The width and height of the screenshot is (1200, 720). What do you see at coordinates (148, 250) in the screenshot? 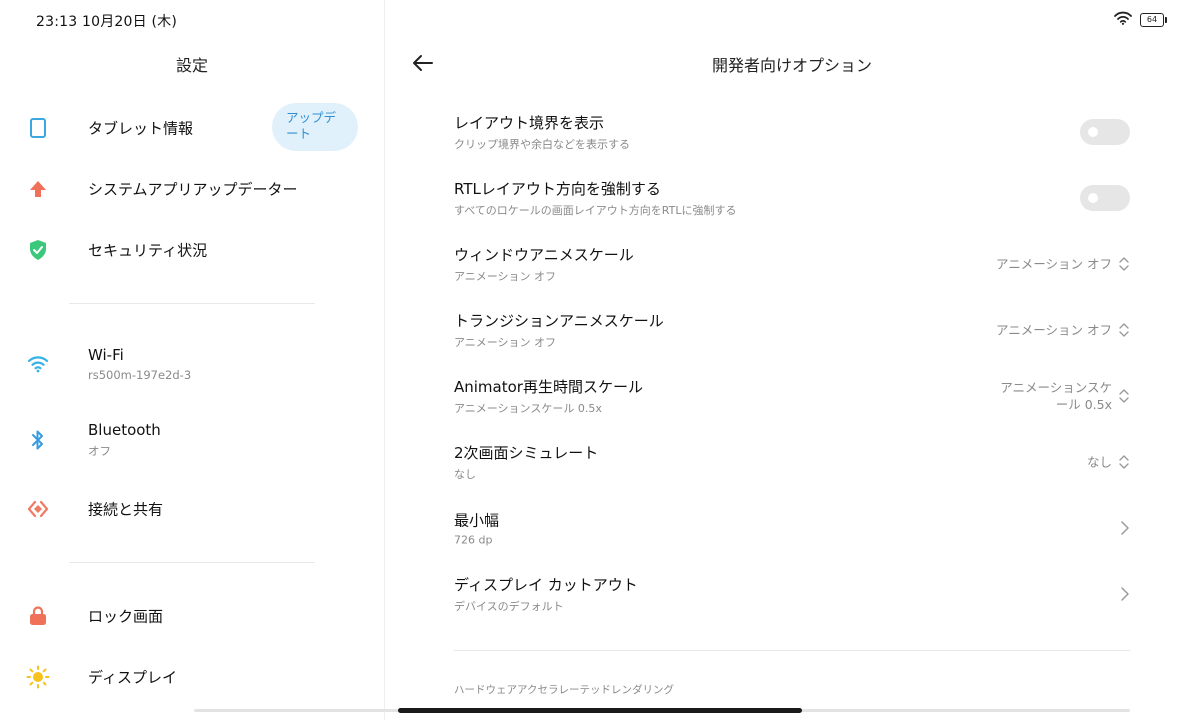
I see `sidebar-item-label: セキュリティ状況` at bounding box center [148, 250].